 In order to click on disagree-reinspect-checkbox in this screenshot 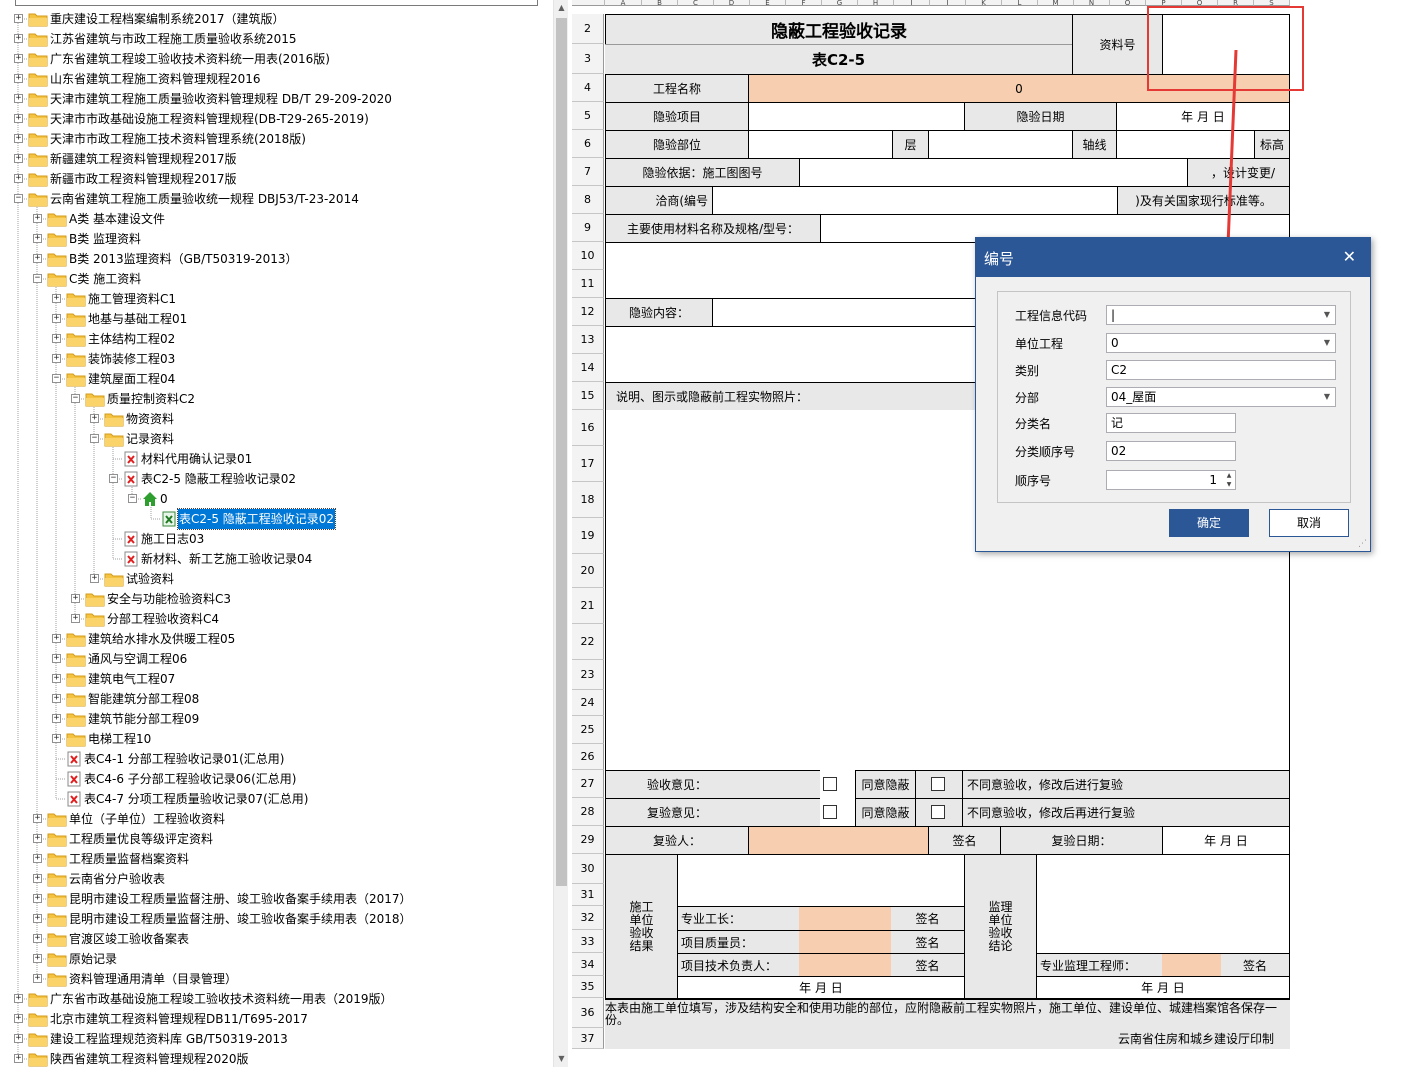, I will do `click(938, 812)`.